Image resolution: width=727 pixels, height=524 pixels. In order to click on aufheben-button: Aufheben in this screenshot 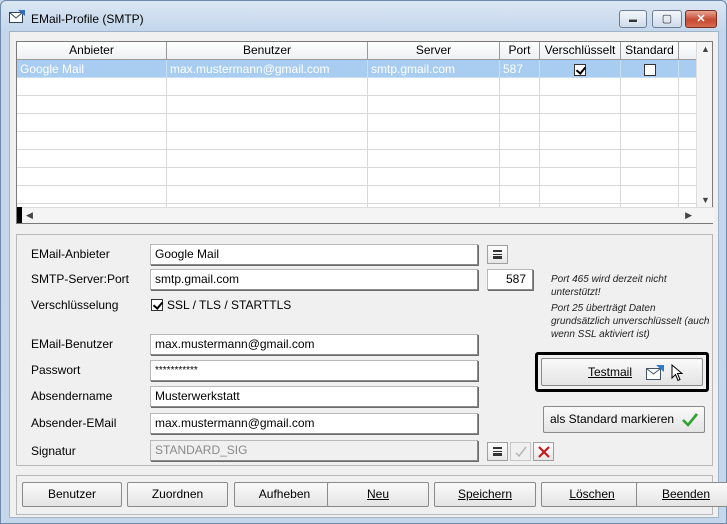, I will do `click(284, 494)`.